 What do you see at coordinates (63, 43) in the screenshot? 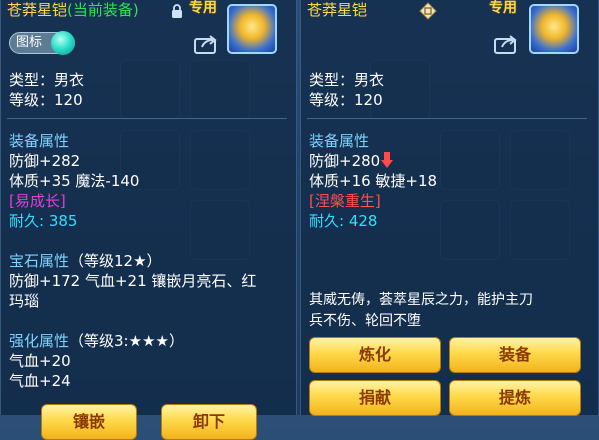
I see `toggle-knob-icon` at bounding box center [63, 43].